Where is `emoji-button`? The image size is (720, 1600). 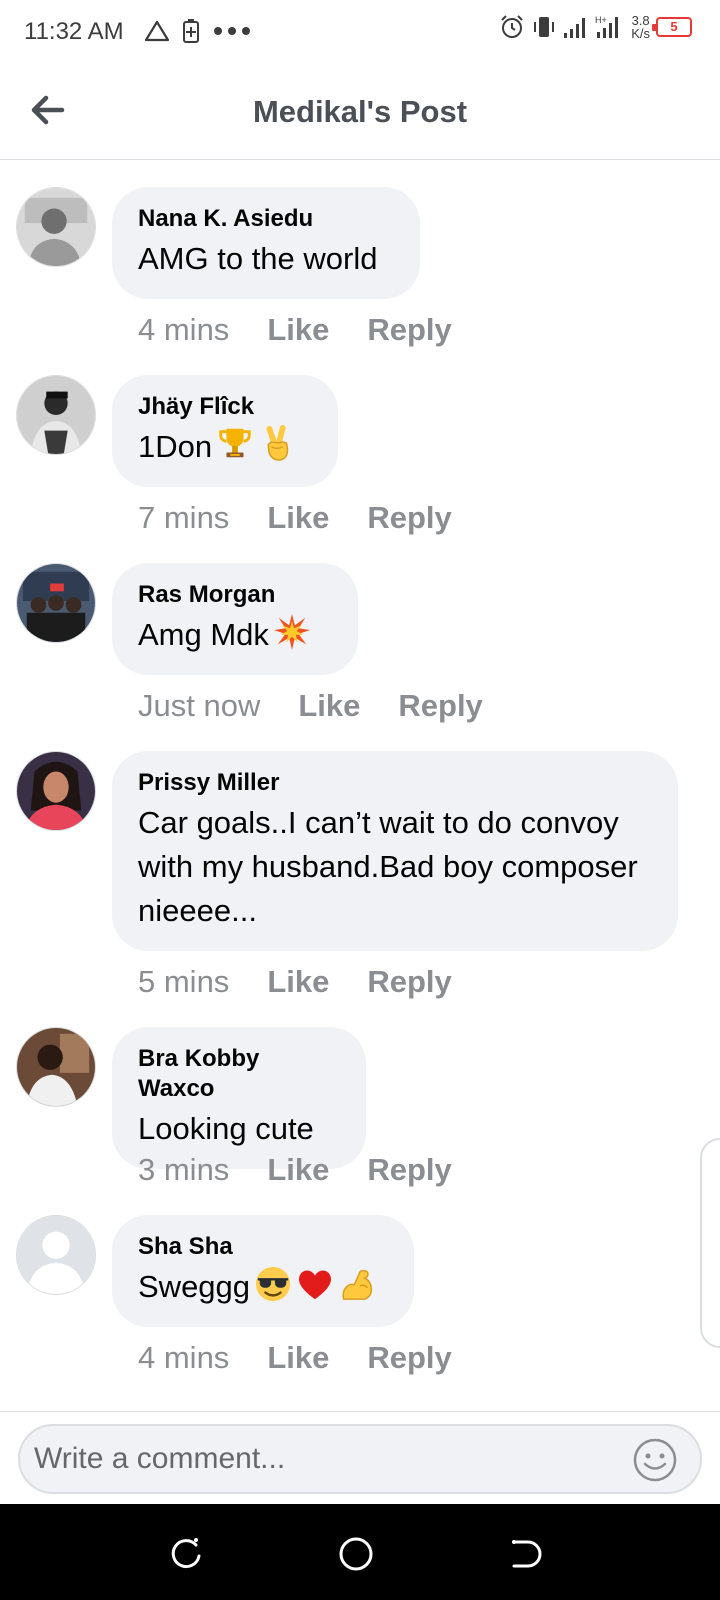
emoji-button is located at coordinates (655, 1460).